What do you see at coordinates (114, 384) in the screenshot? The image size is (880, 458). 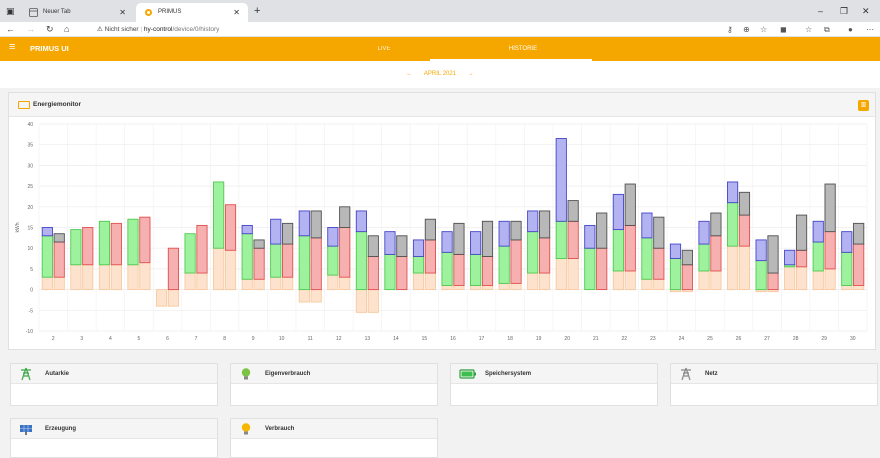 I see `tile-autarkie: Autarkie` at bounding box center [114, 384].